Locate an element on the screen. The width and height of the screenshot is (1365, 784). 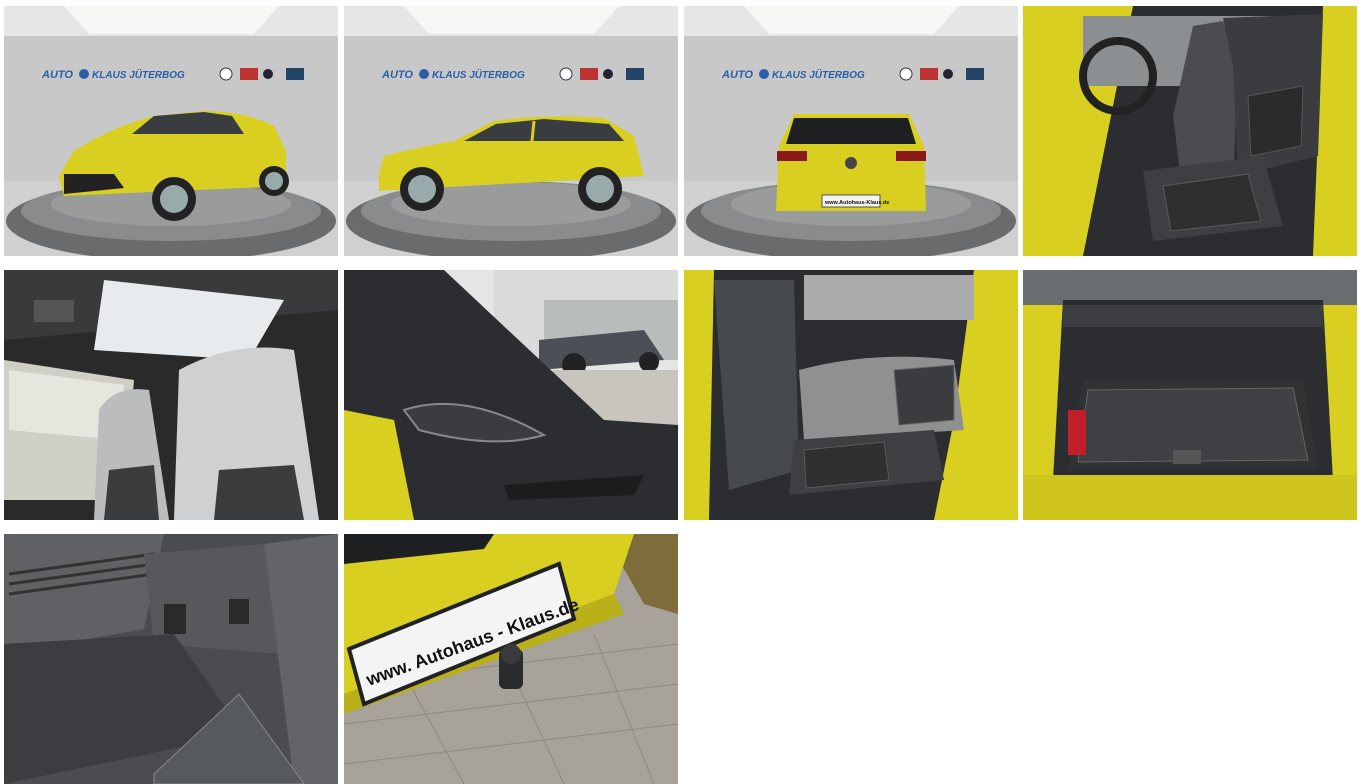
dealer-logo-icon is located at coordinates (84, 74).